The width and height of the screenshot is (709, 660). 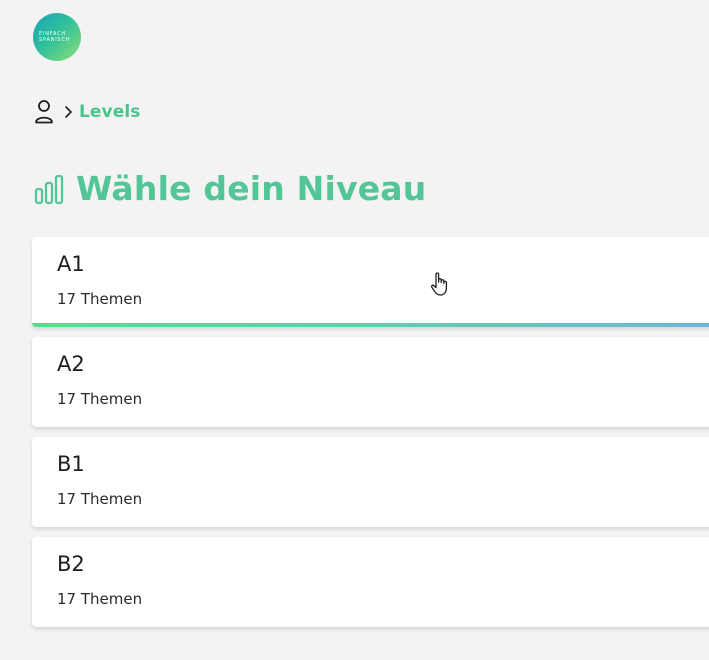 What do you see at coordinates (440, 284) in the screenshot?
I see `hand-pointer-cursor-icon` at bounding box center [440, 284].